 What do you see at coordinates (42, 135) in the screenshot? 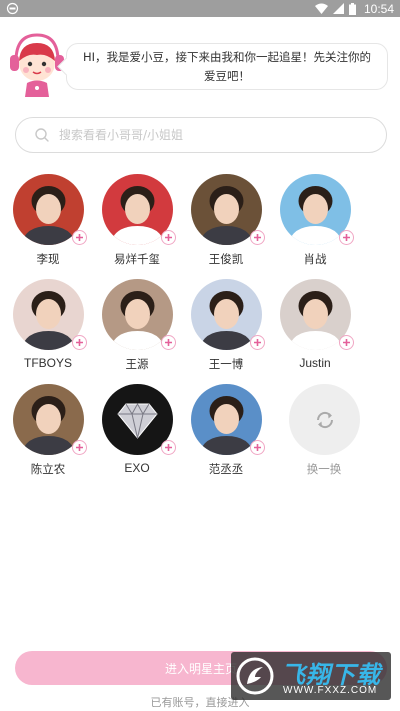
I see `search-icon` at bounding box center [42, 135].